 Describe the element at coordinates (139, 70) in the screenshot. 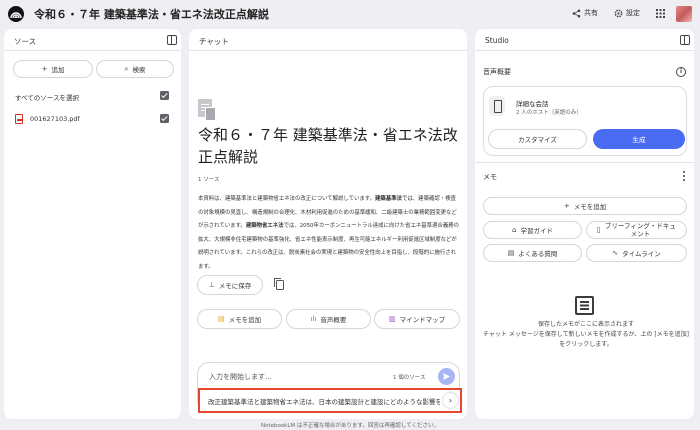

I see `discover-label: 検索` at that location.